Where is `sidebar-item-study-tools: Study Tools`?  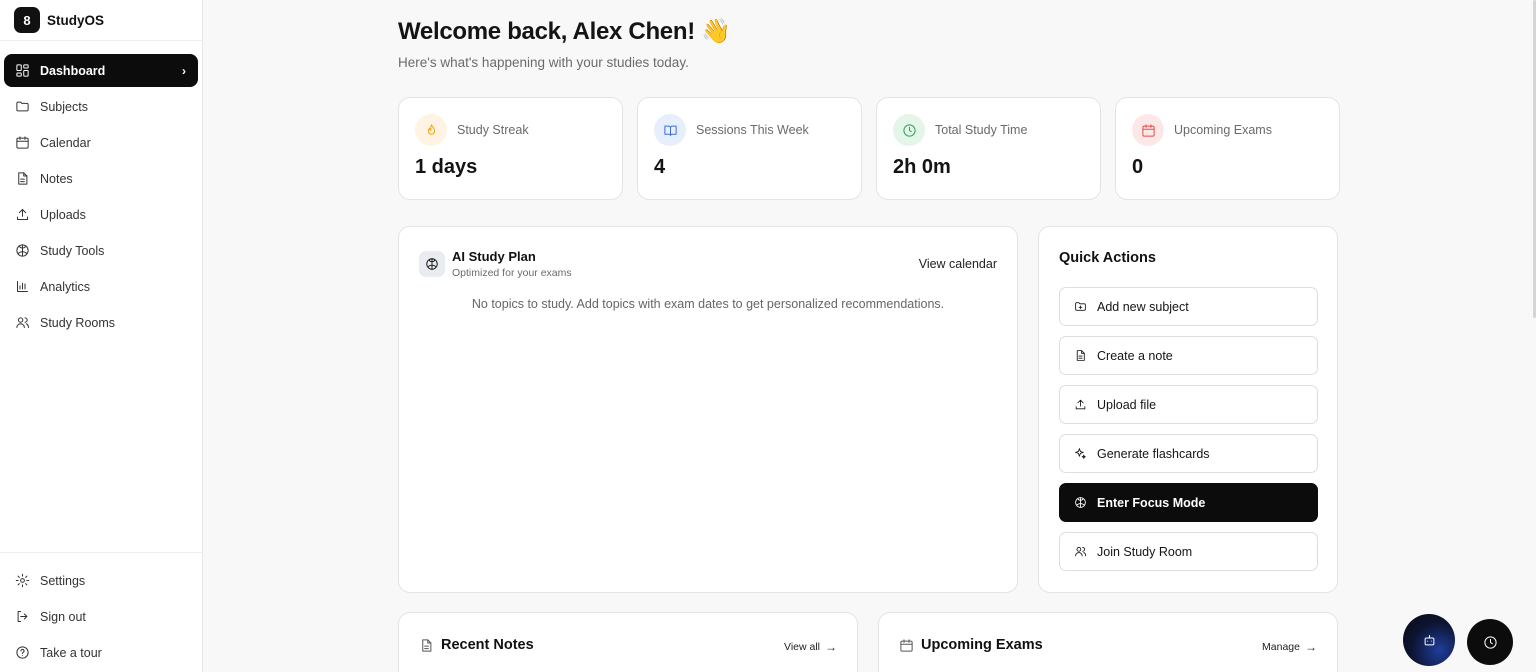
sidebar-item-study-tools: Study Tools is located at coordinates (101, 250).